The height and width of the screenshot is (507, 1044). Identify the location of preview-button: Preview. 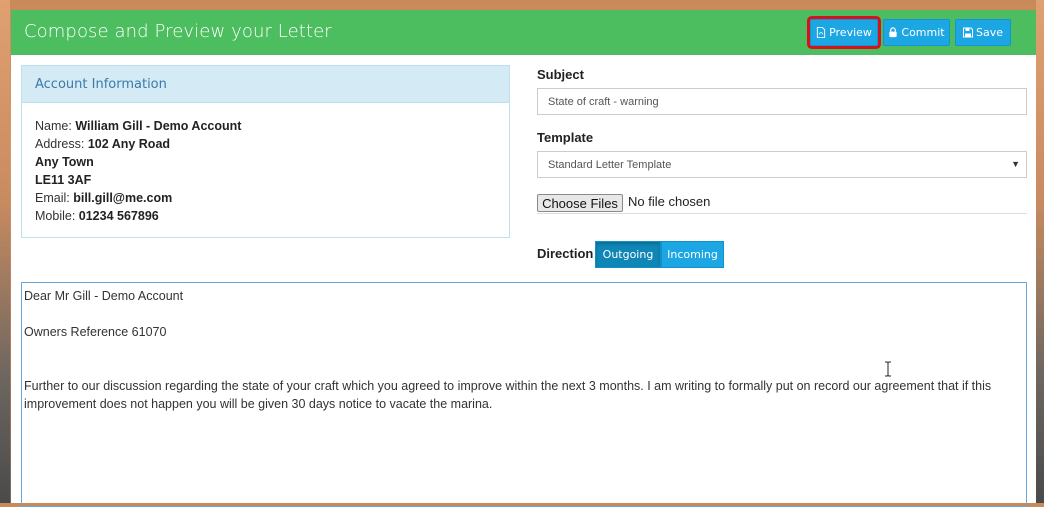
(844, 32).